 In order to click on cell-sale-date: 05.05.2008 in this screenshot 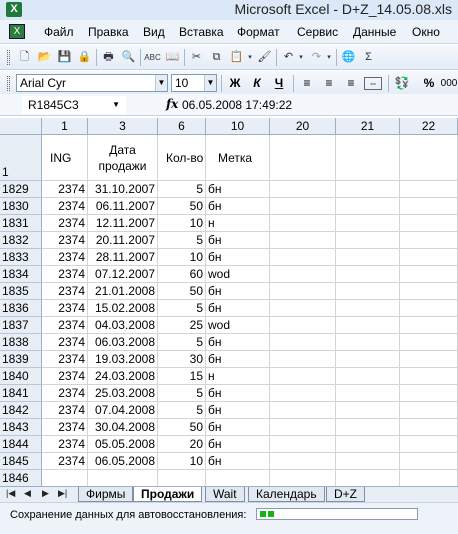, I will do `click(123, 444)`.